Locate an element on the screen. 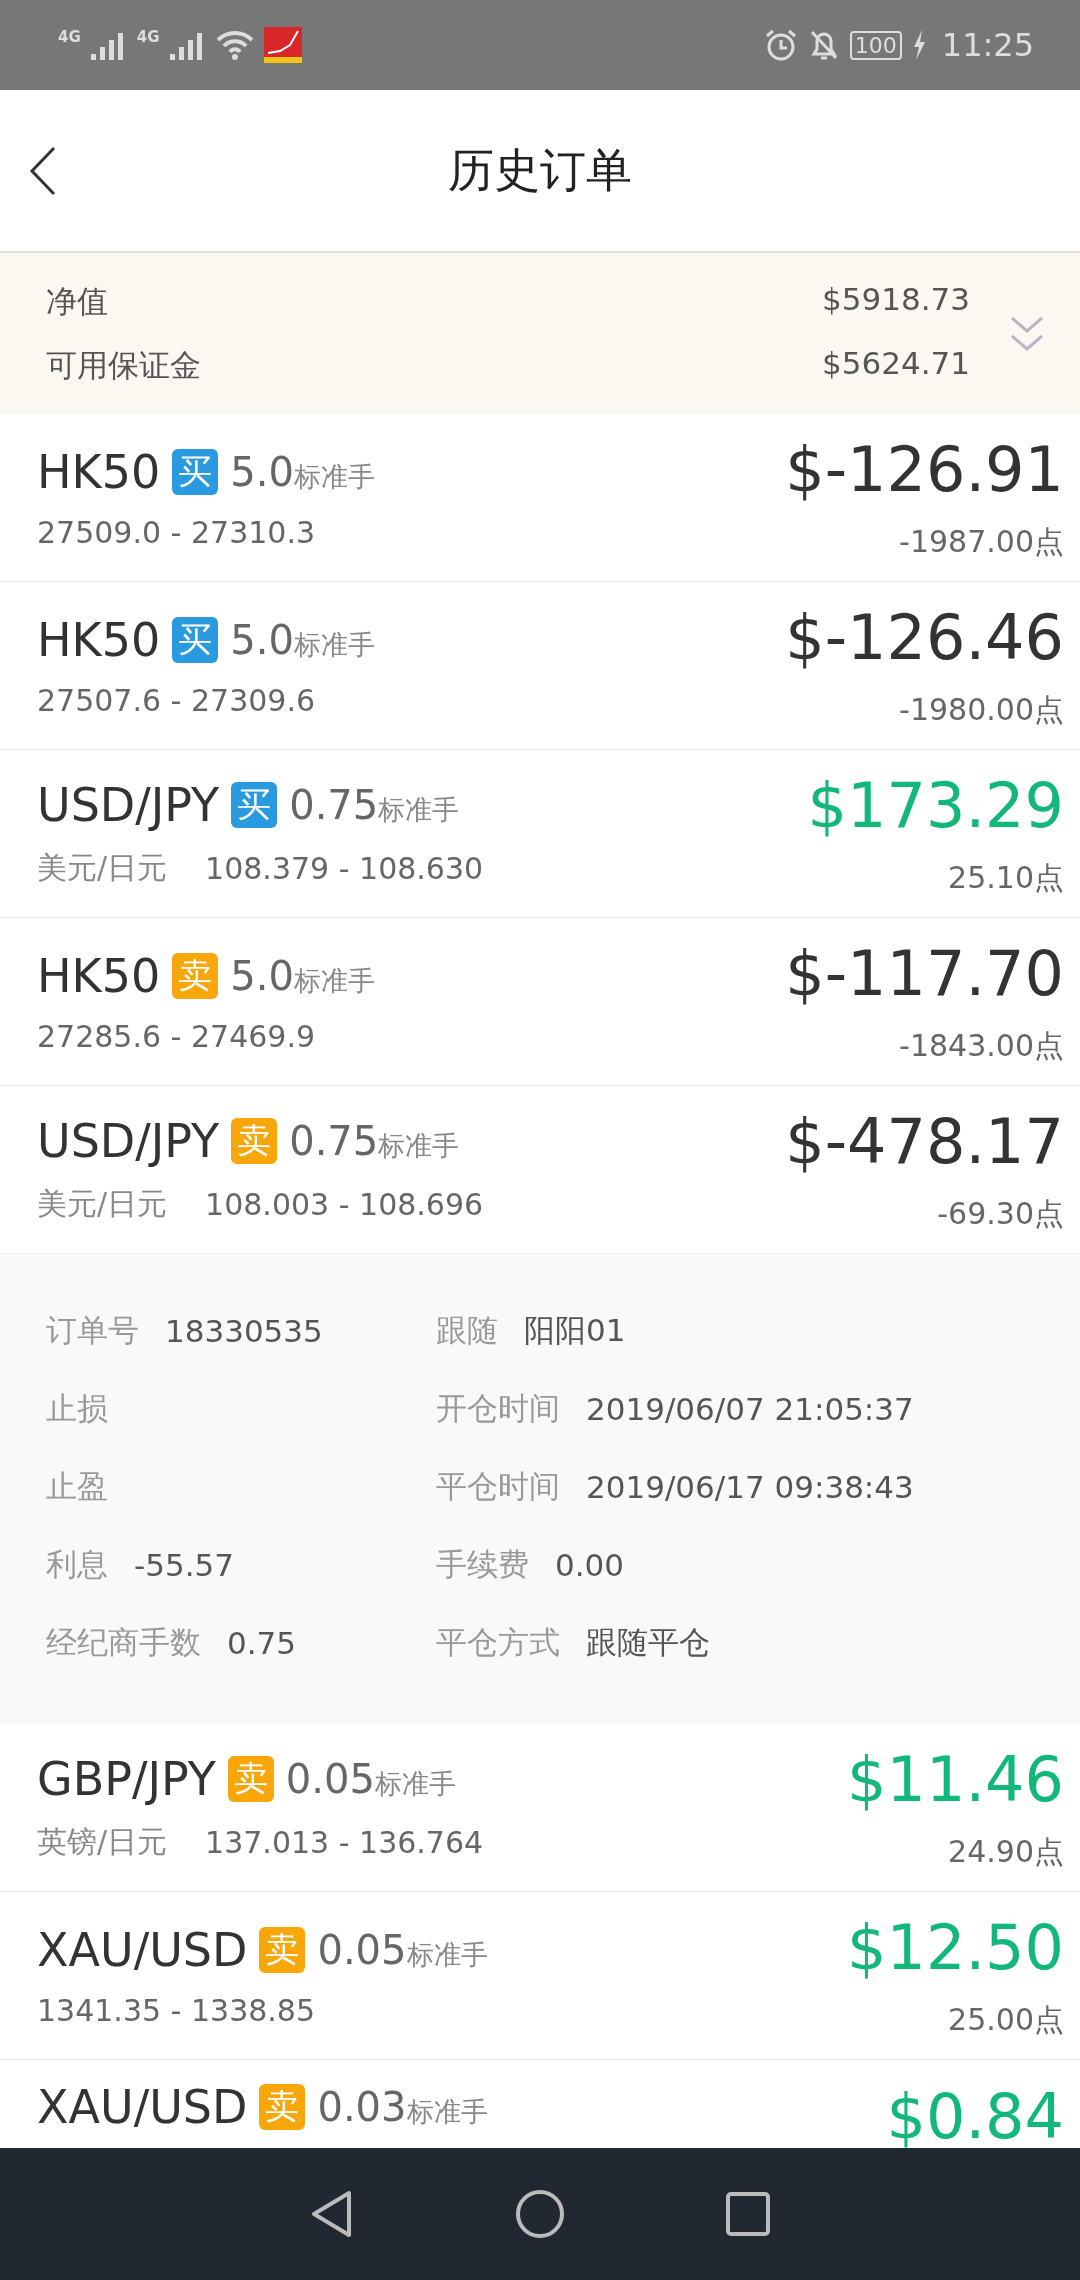 This screenshot has width=1080, height=2280. charging-icon is located at coordinates (918, 45).